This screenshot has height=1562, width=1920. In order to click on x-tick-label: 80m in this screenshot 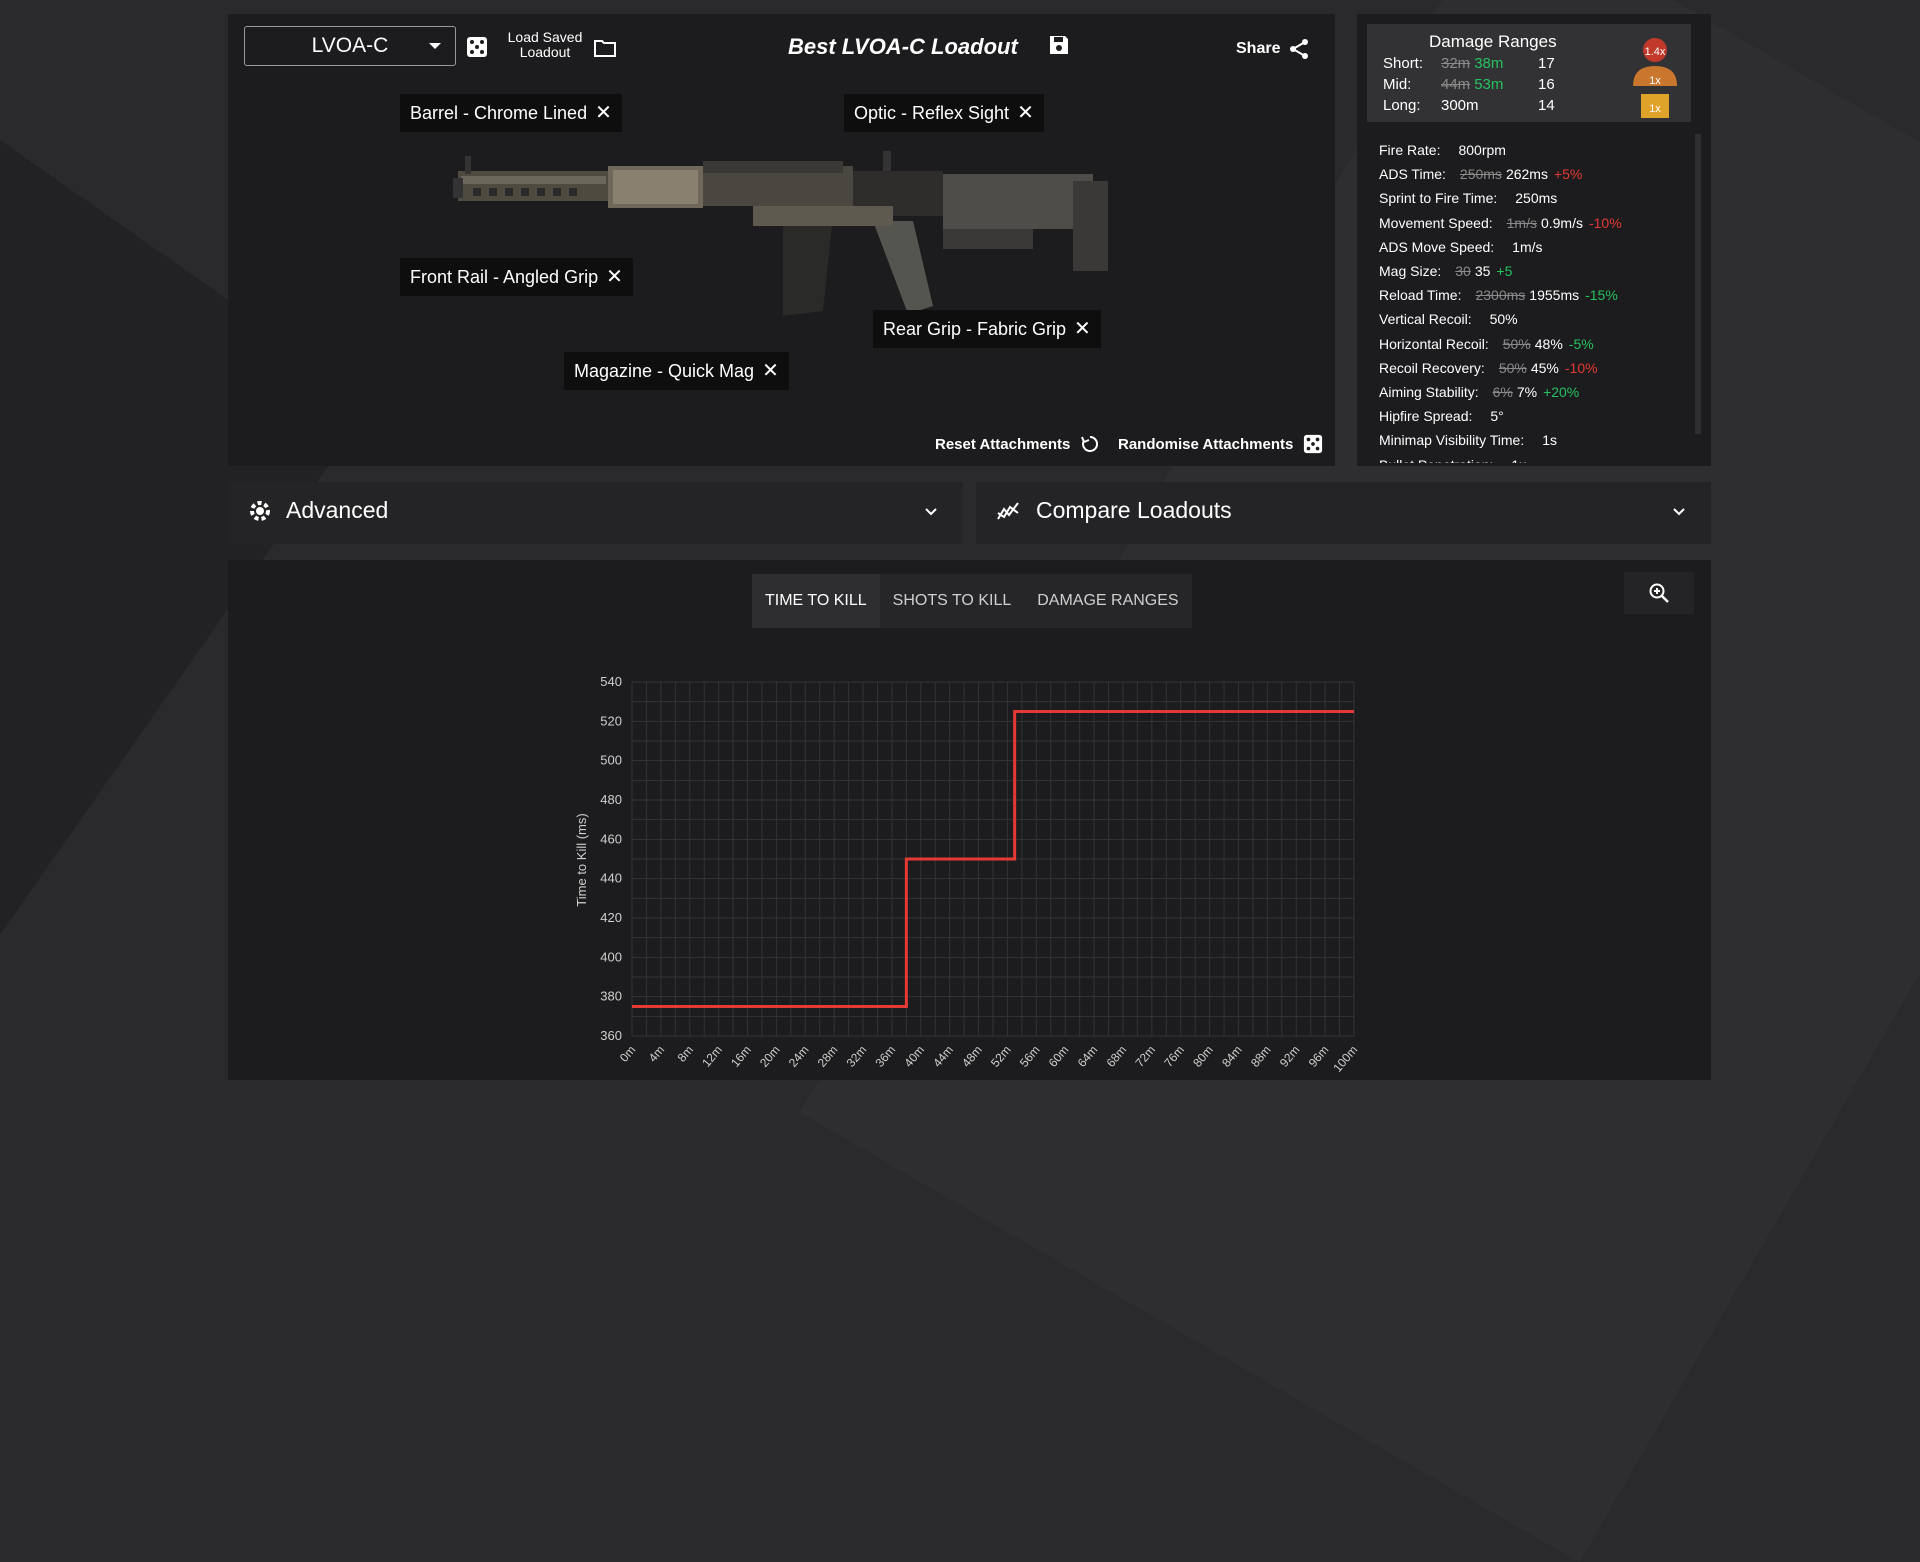, I will do `click(1203, 1056)`.